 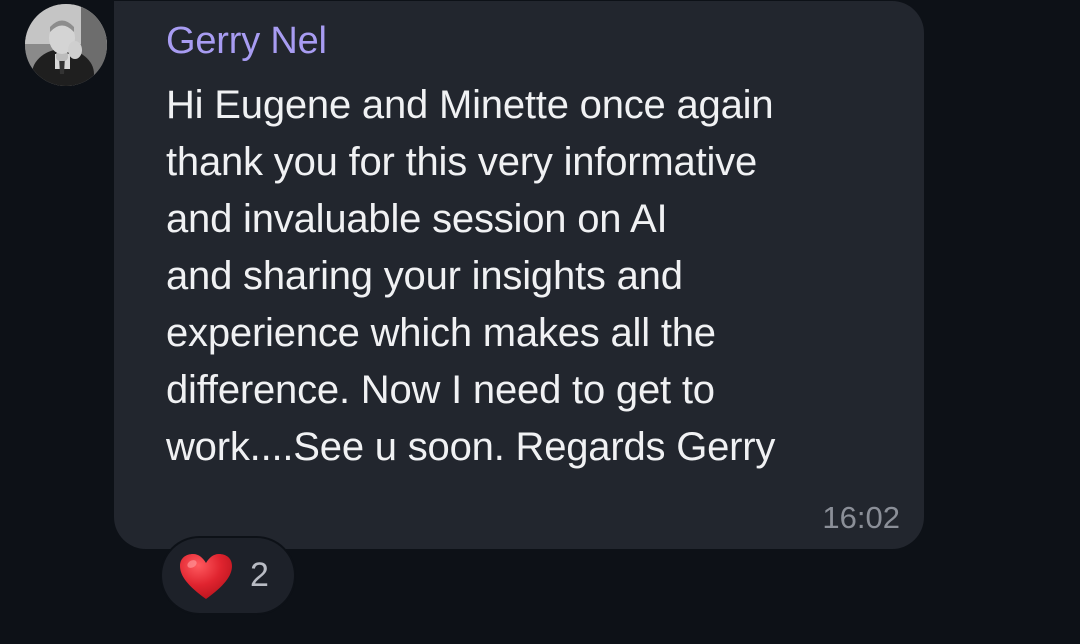 What do you see at coordinates (259, 575) in the screenshot?
I see `reaction-count: 2` at bounding box center [259, 575].